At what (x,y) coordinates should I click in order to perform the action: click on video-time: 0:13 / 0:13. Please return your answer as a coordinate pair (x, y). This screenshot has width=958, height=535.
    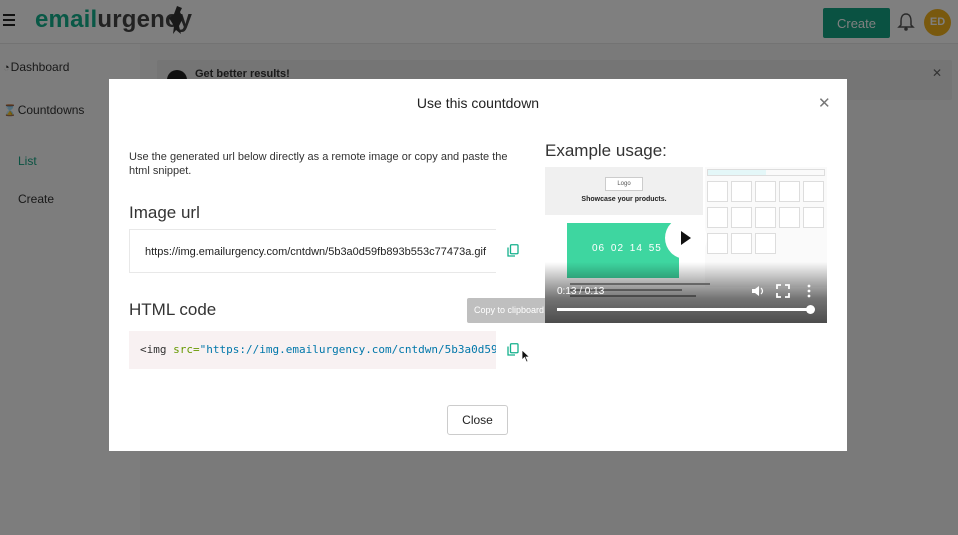
    Looking at the image, I should click on (581, 291).